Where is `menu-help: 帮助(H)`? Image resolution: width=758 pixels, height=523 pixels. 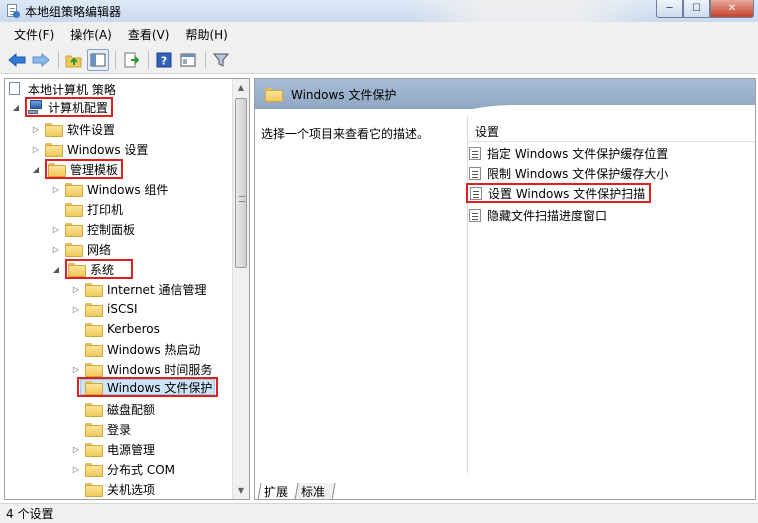 menu-help: 帮助(H) is located at coordinates (206, 34).